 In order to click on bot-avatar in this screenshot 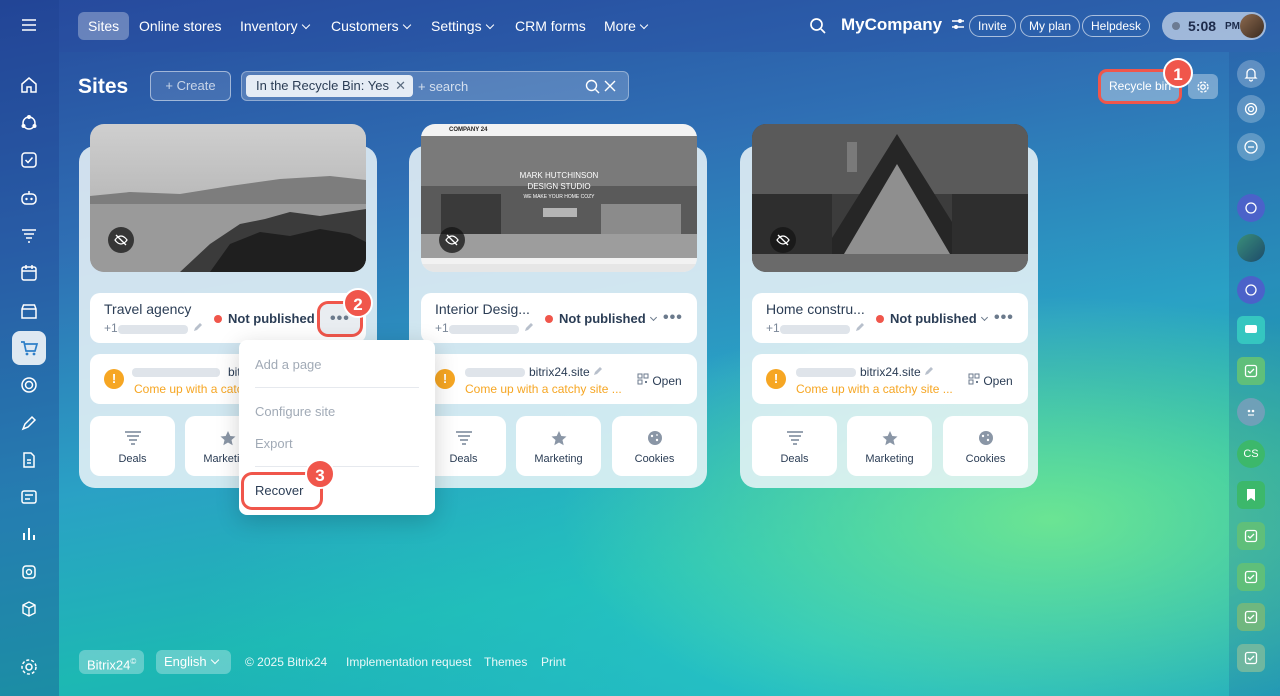, I will do `click(1251, 412)`.